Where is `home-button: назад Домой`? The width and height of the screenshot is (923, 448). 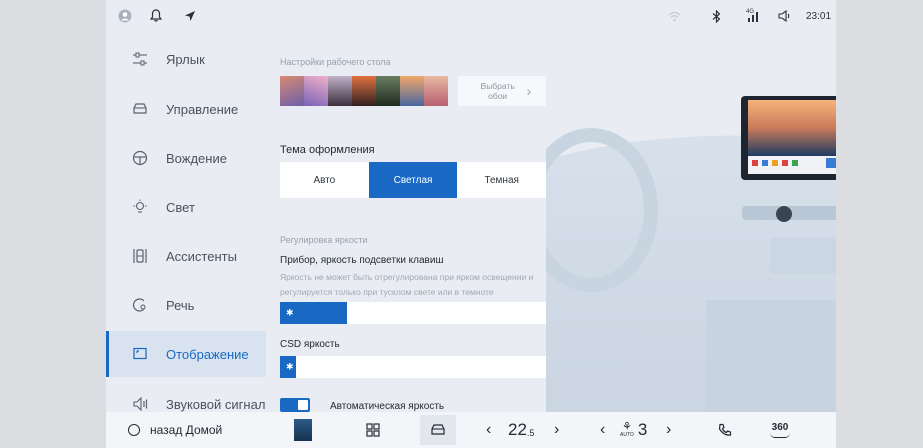
home-button: назад Домой is located at coordinates (175, 430).